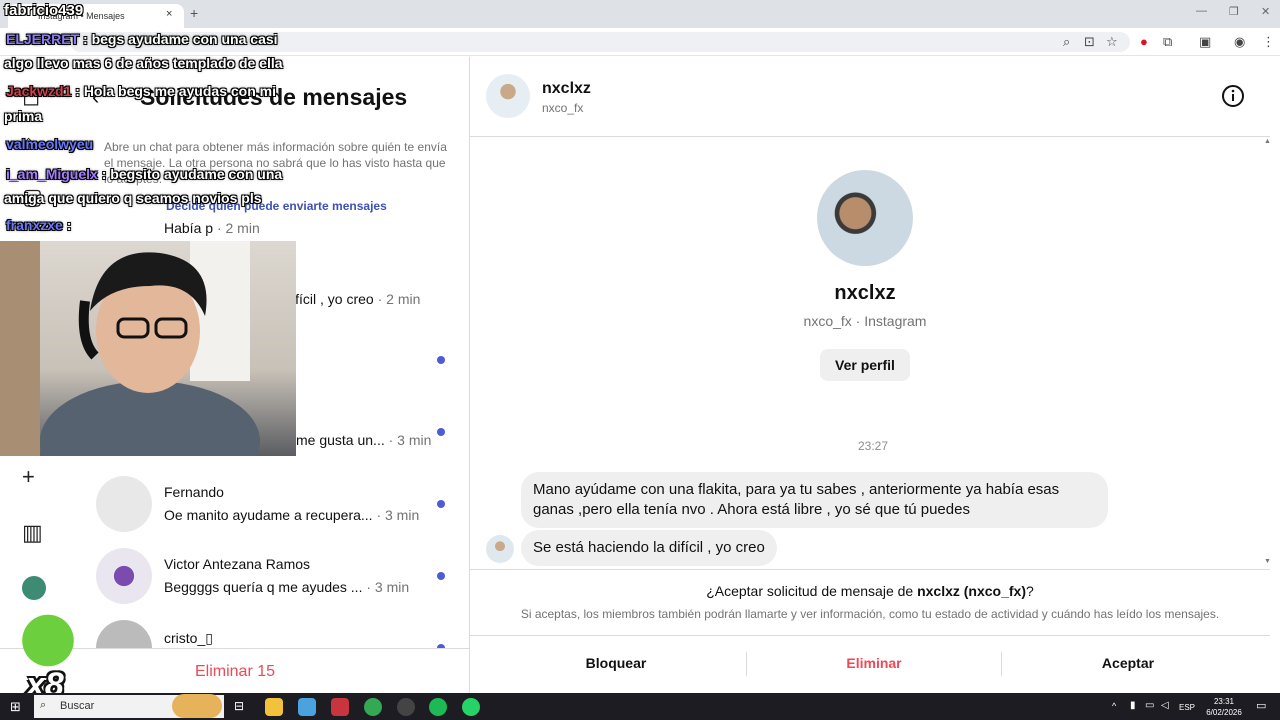 The width and height of the screenshot is (1280, 720). What do you see at coordinates (1201, 11) in the screenshot?
I see `minimize-button: —` at bounding box center [1201, 11].